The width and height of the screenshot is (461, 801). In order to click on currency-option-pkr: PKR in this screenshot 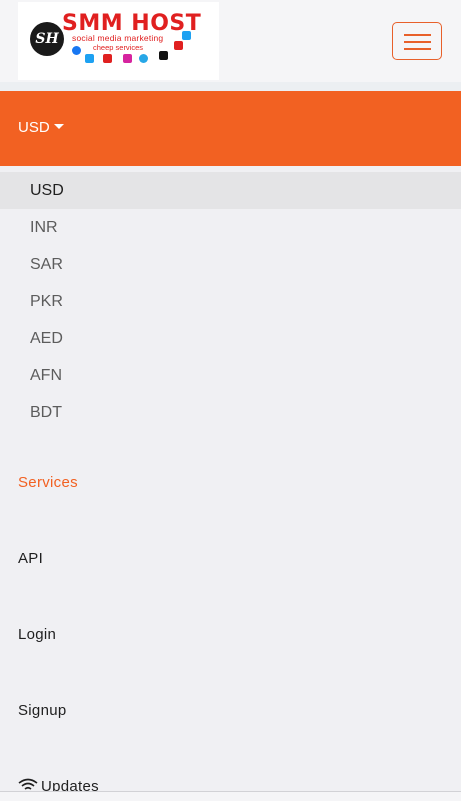, I will do `click(230, 301)`.